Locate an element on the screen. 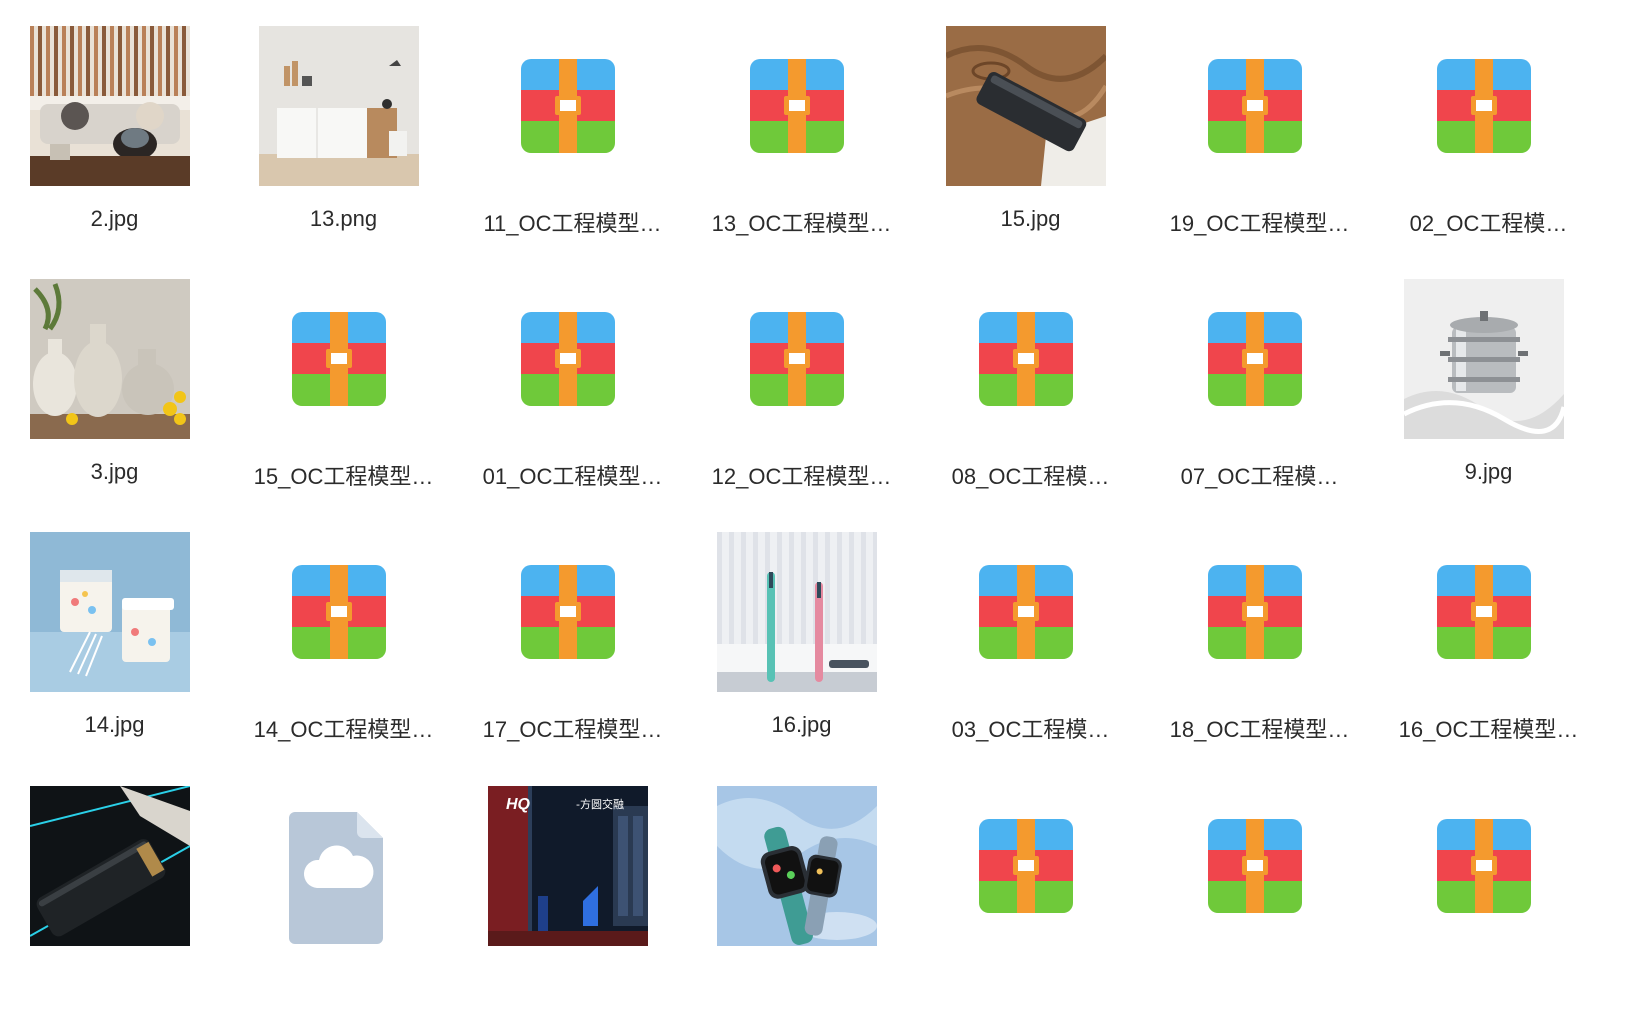 The height and width of the screenshot is (1010, 1644). cloud-file-icon is located at coordinates (339, 866).